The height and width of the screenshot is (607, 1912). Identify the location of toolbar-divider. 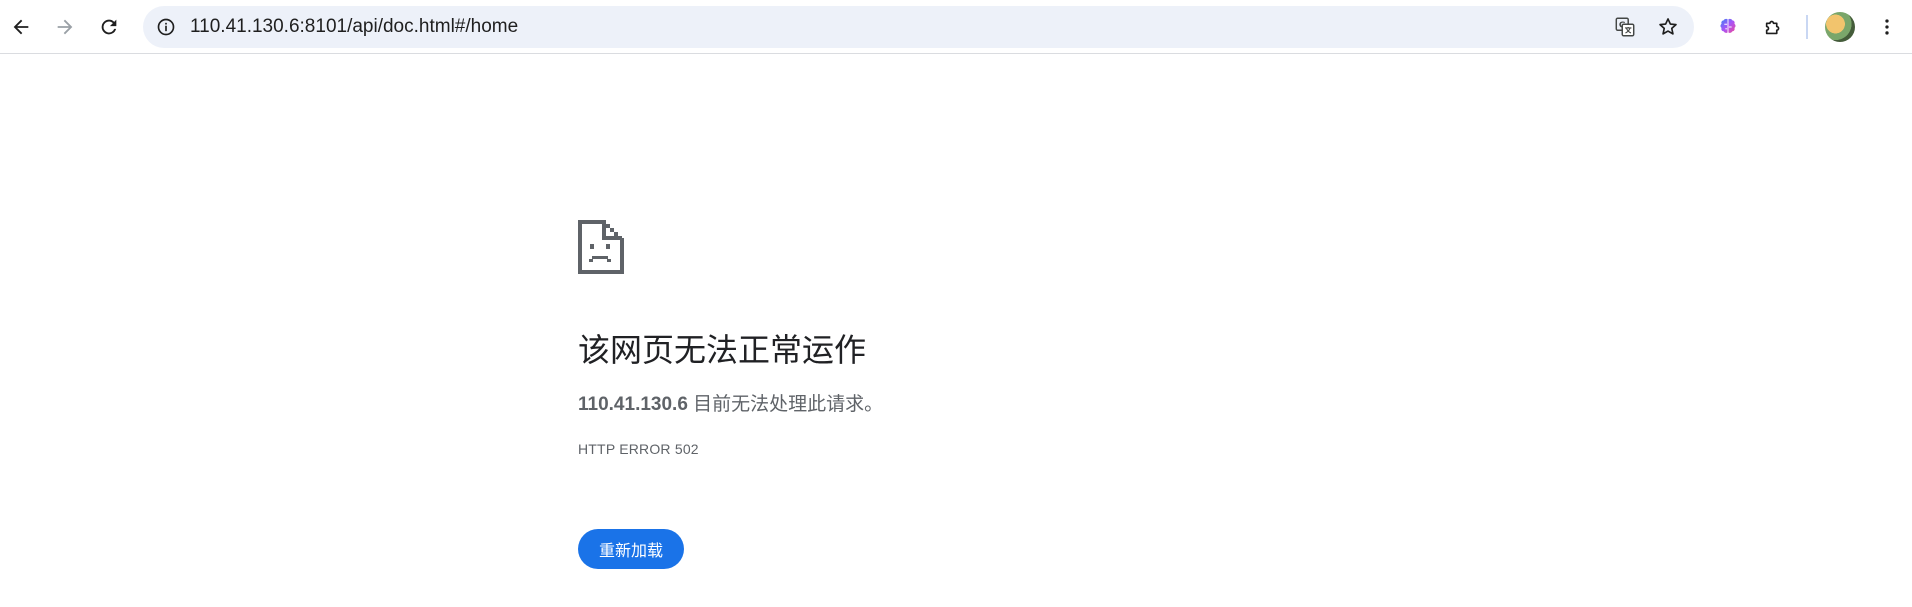
(1807, 27).